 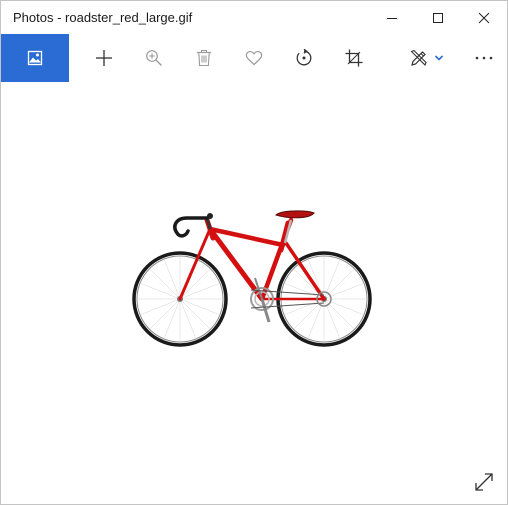 I want to click on zoom-button, so click(x=154, y=58).